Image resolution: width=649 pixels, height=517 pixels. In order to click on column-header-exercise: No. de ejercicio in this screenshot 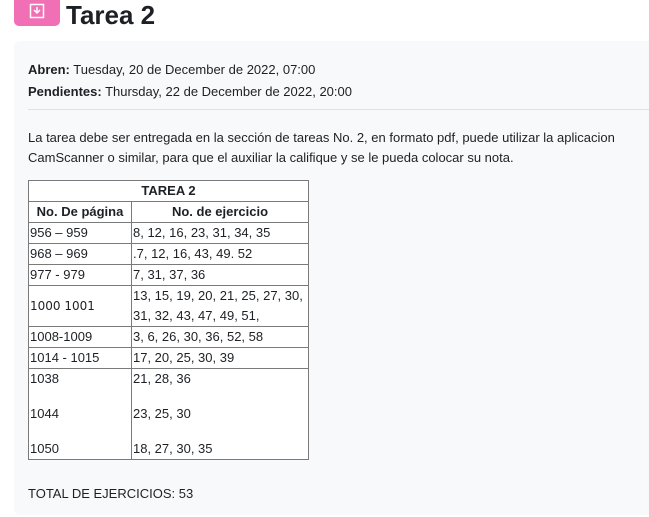, I will do `click(220, 212)`.